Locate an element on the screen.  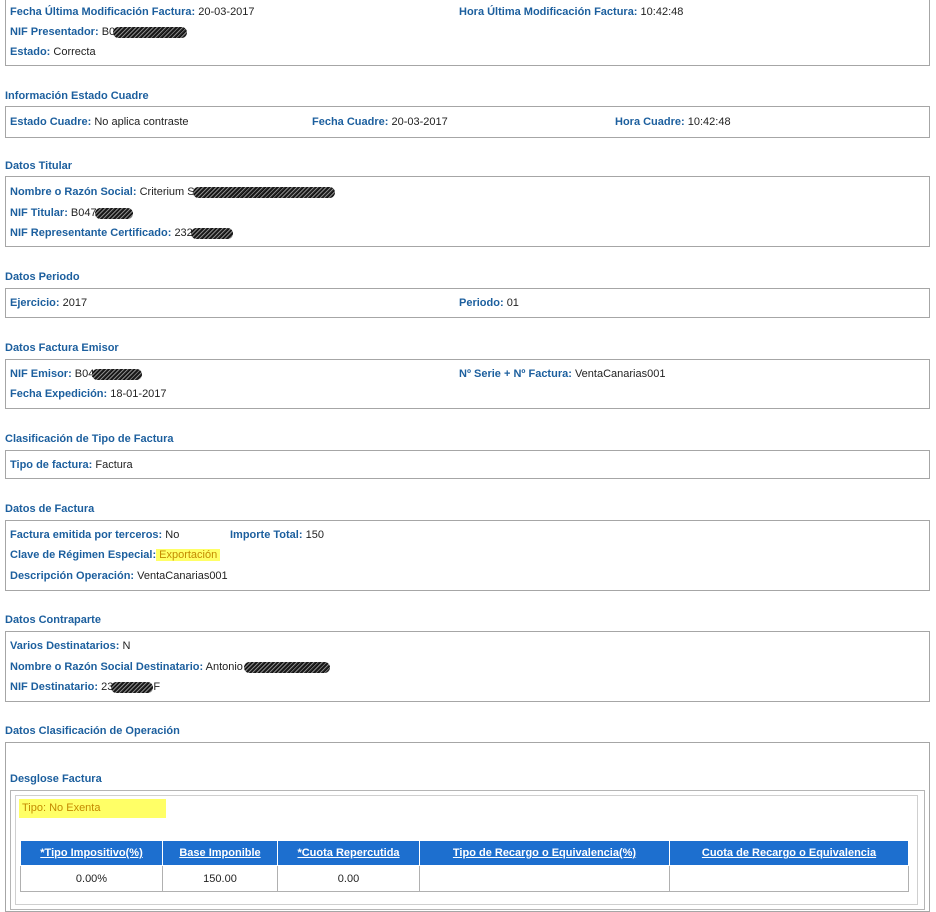
descripcion-value: VentaCanarias001 is located at coordinates (182, 576).